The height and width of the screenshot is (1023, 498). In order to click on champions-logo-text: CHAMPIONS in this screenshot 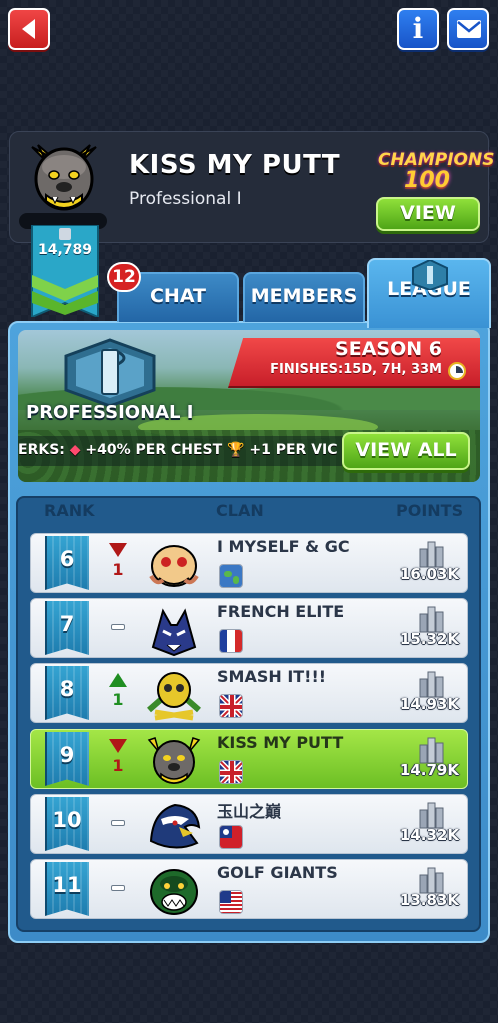, I will do `click(436, 160)`.